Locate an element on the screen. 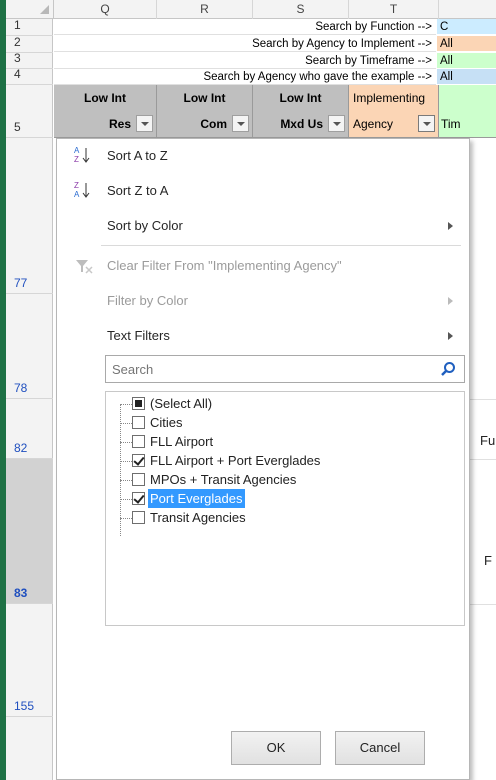 The image size is (496, 780). row-header-selected: 83 is located at coordinates (29, 531).